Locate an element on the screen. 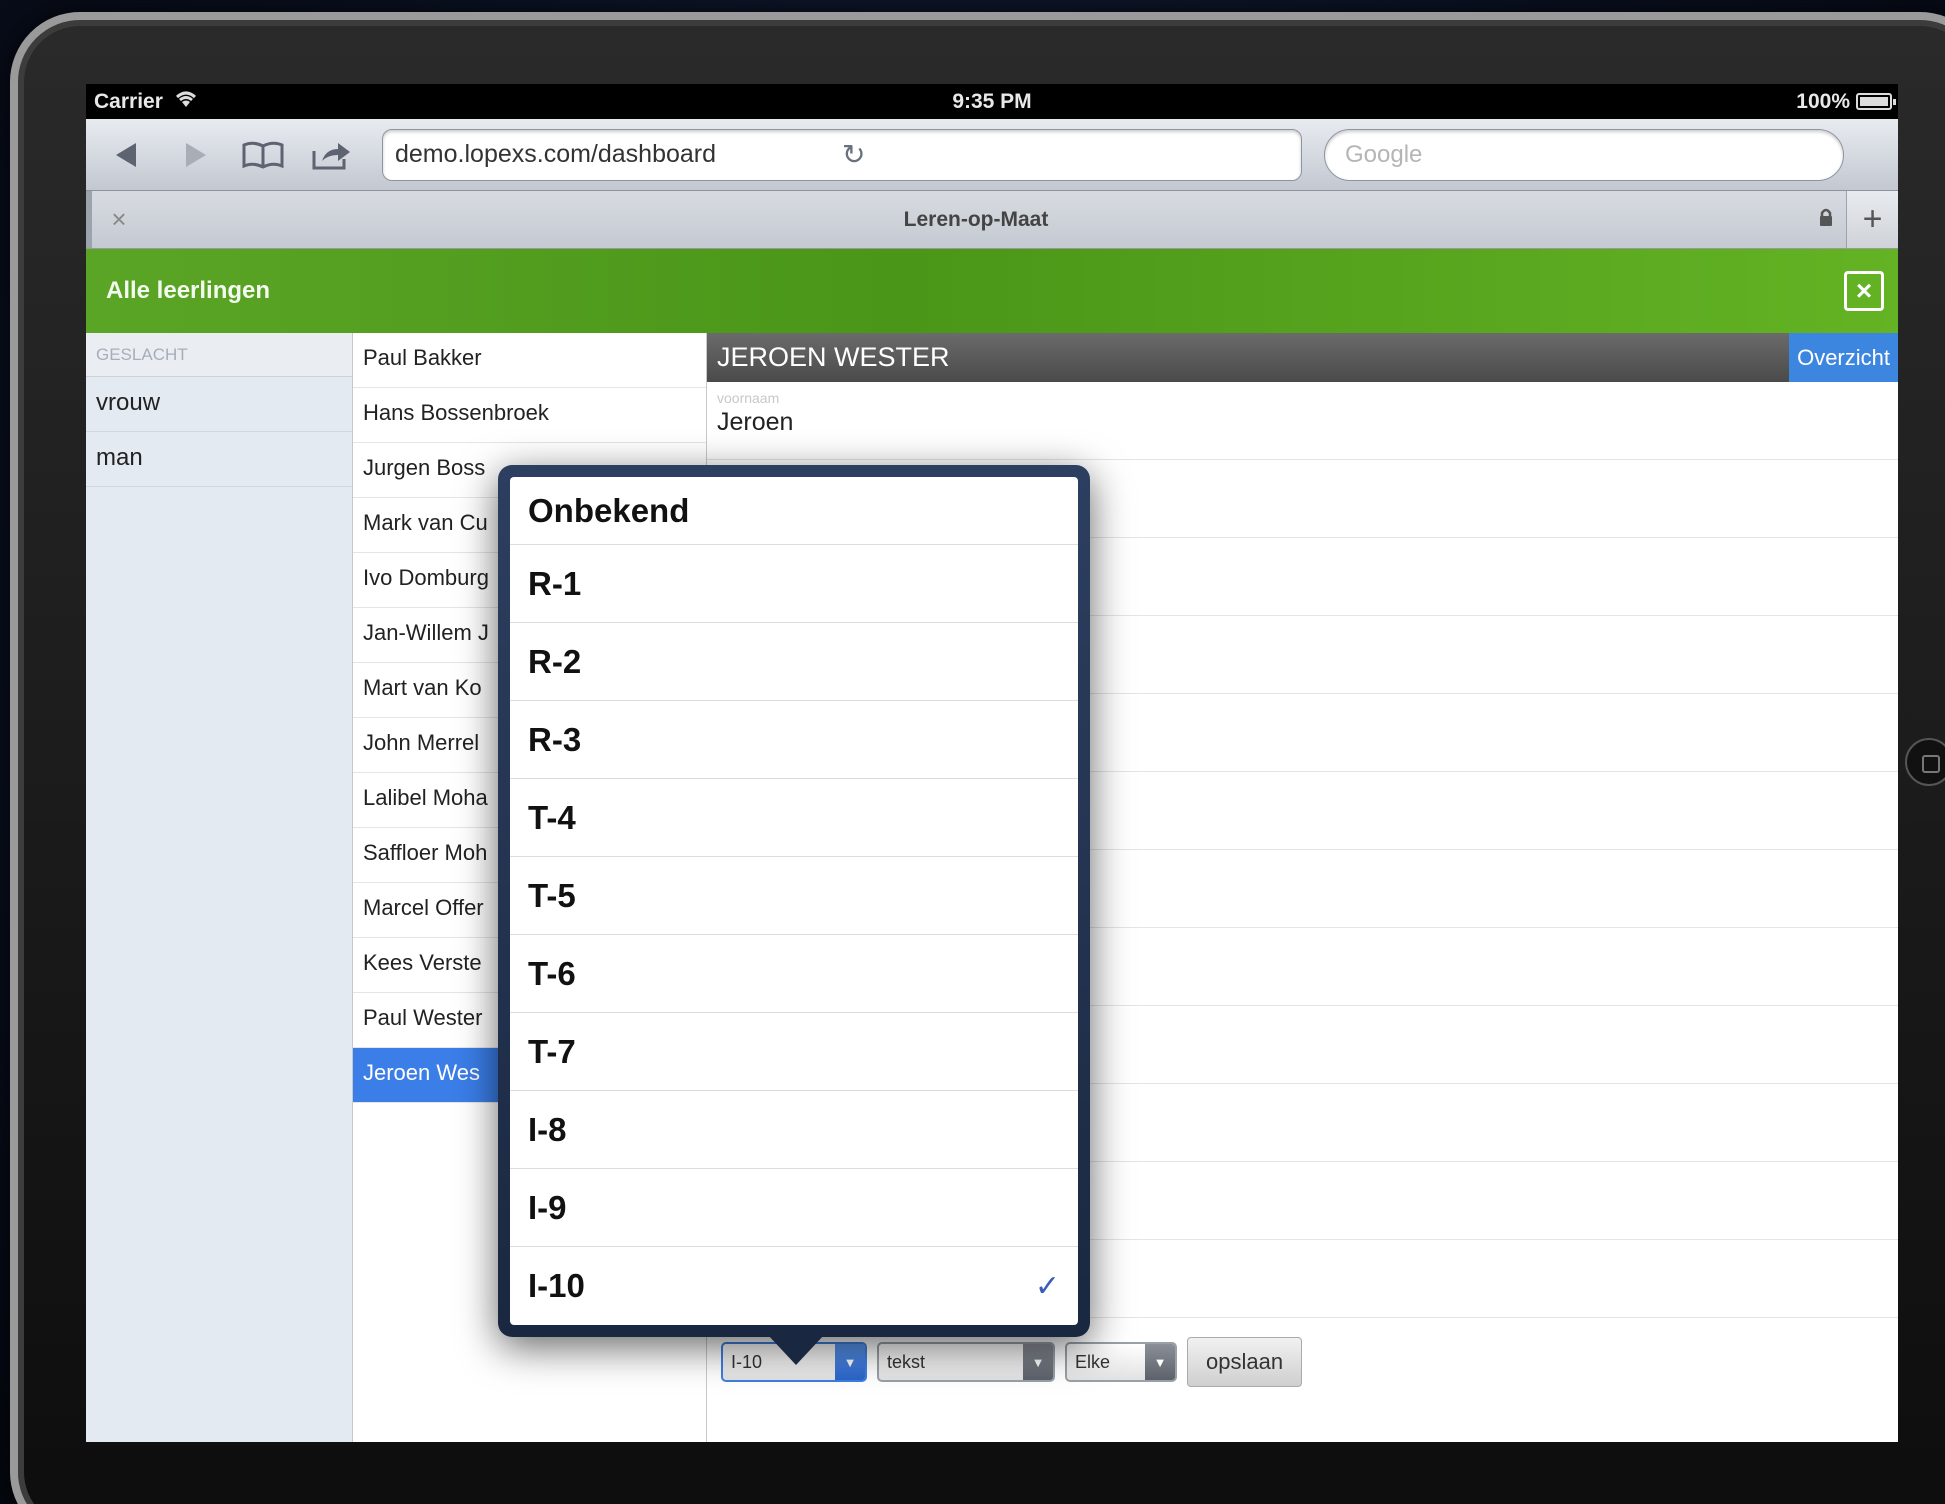  page-title: Alle leerlingen is located at coordinates (188, 290).